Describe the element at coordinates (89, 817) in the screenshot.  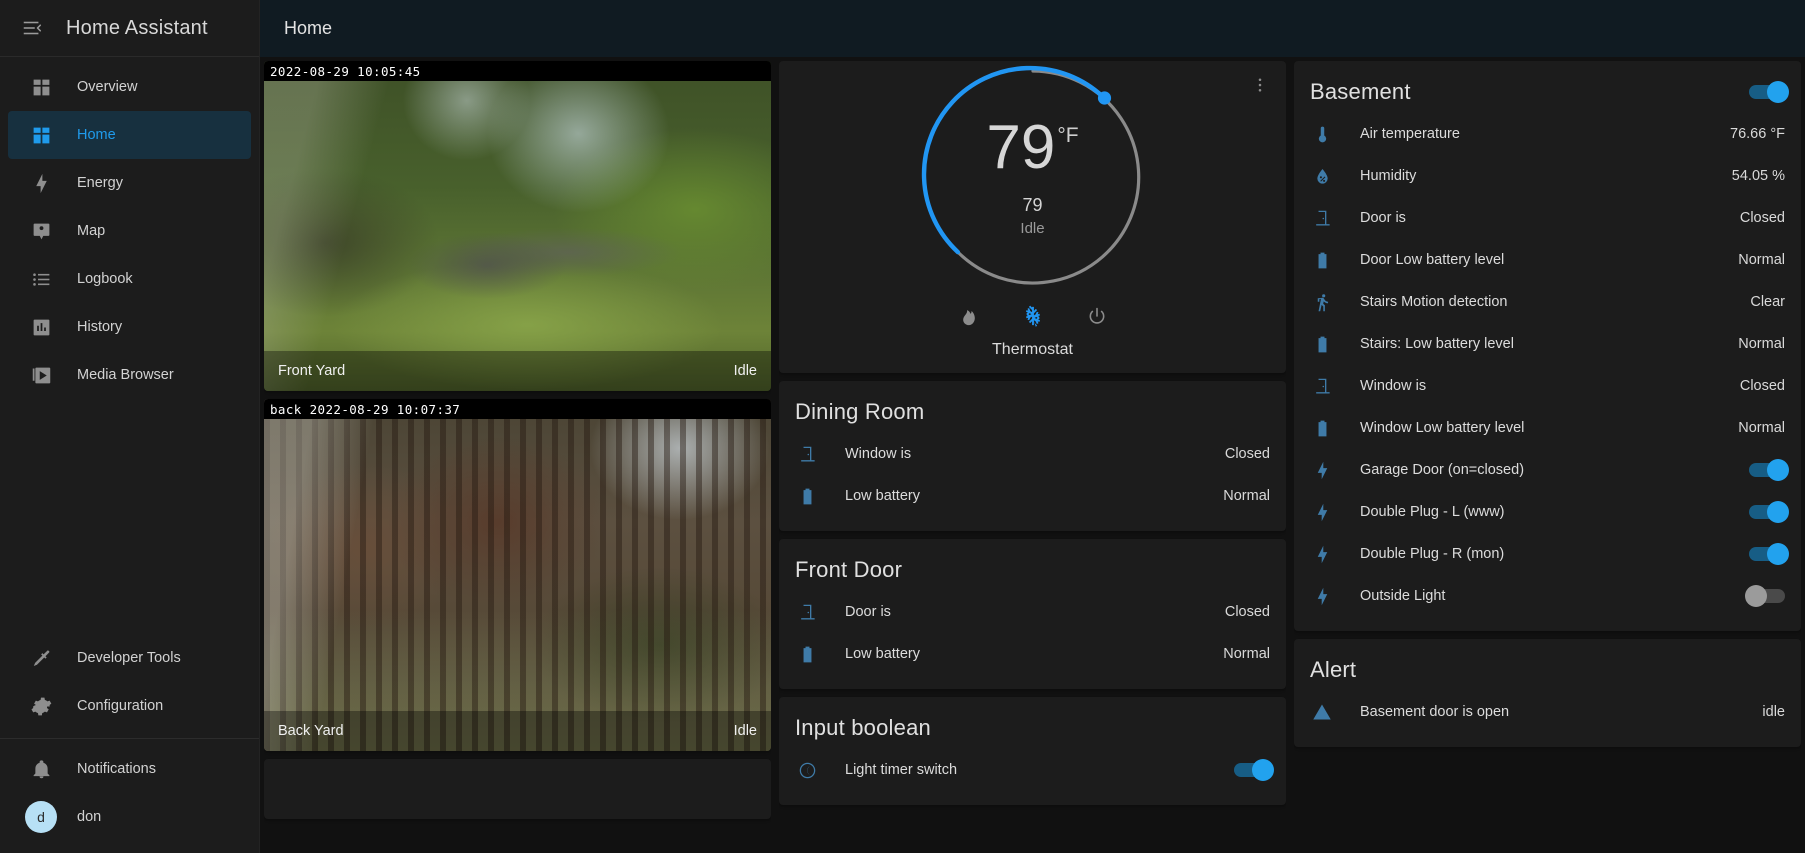
I see `sidebar-item-label: don` at that location.